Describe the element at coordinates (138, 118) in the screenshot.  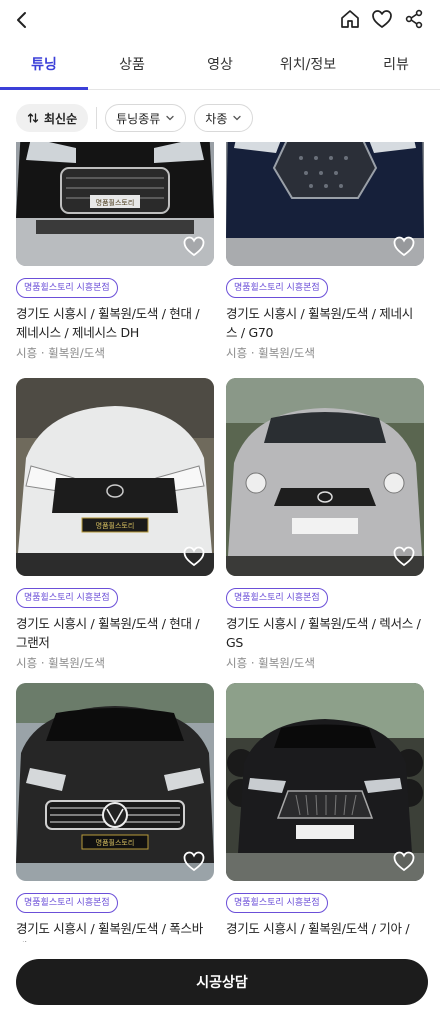
I see `tuning-type-label: 튜닝종류` at that location.